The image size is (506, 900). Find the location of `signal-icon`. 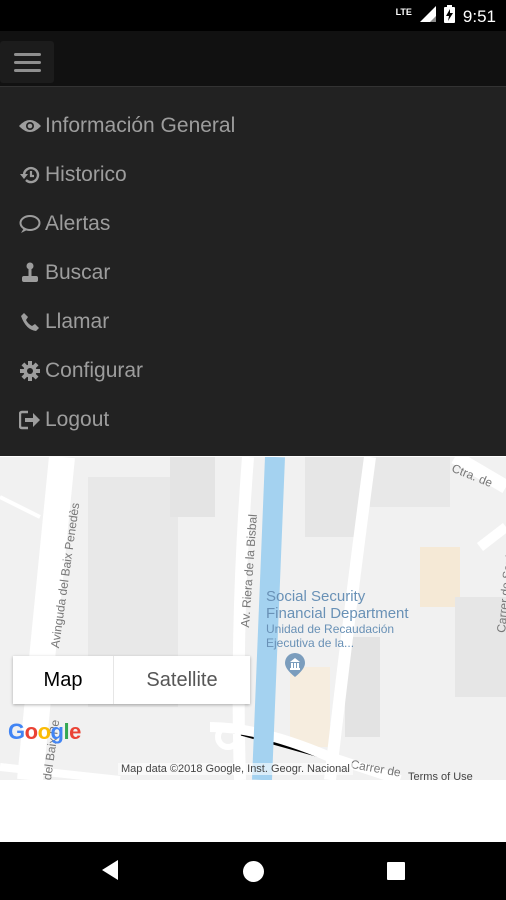

signal-icon is located at coordinates (427, 16).